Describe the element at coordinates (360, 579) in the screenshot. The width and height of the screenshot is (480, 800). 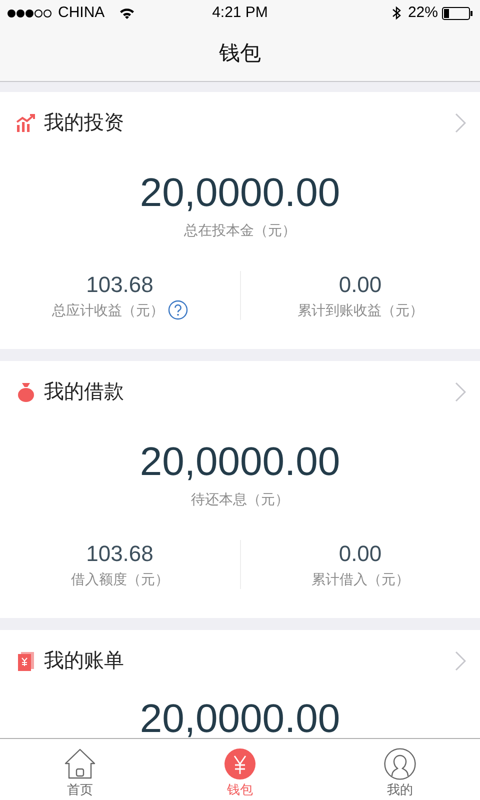
I see `stat-label: 累计借入（元）` at that location.